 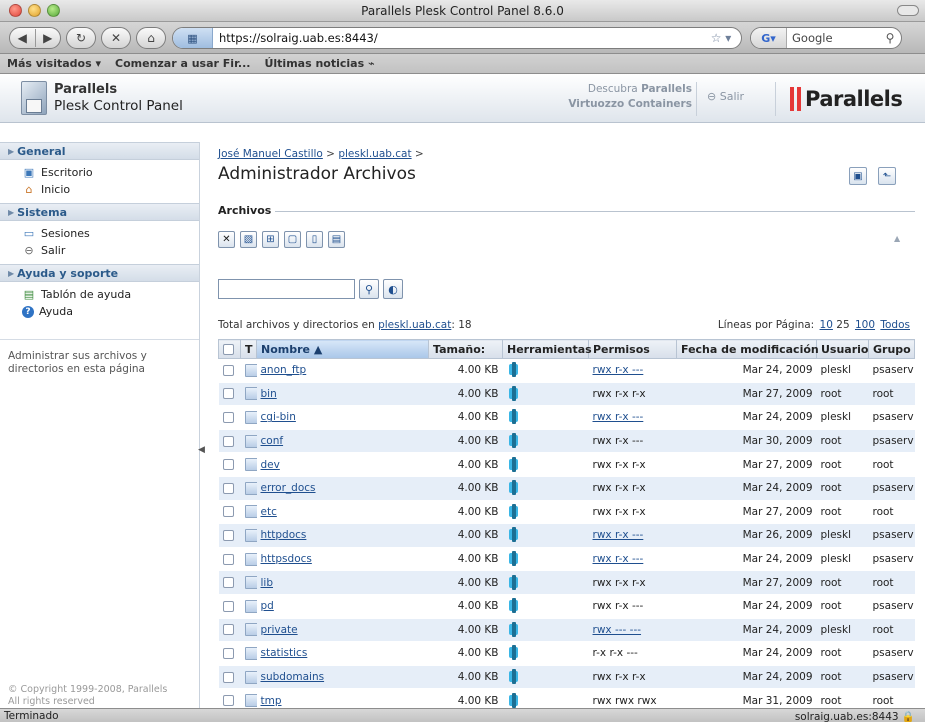 What do you see at coordinates (342, 488) in the screenshot?
I see `file-name-link: error_docs` at bounding box center [342, 488].